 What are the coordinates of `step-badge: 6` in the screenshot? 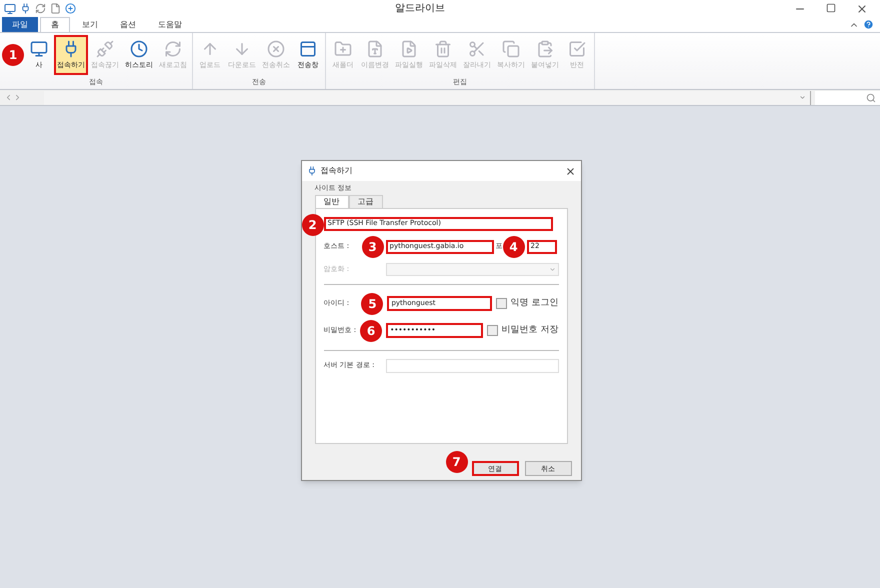 It's located at (371, 331).